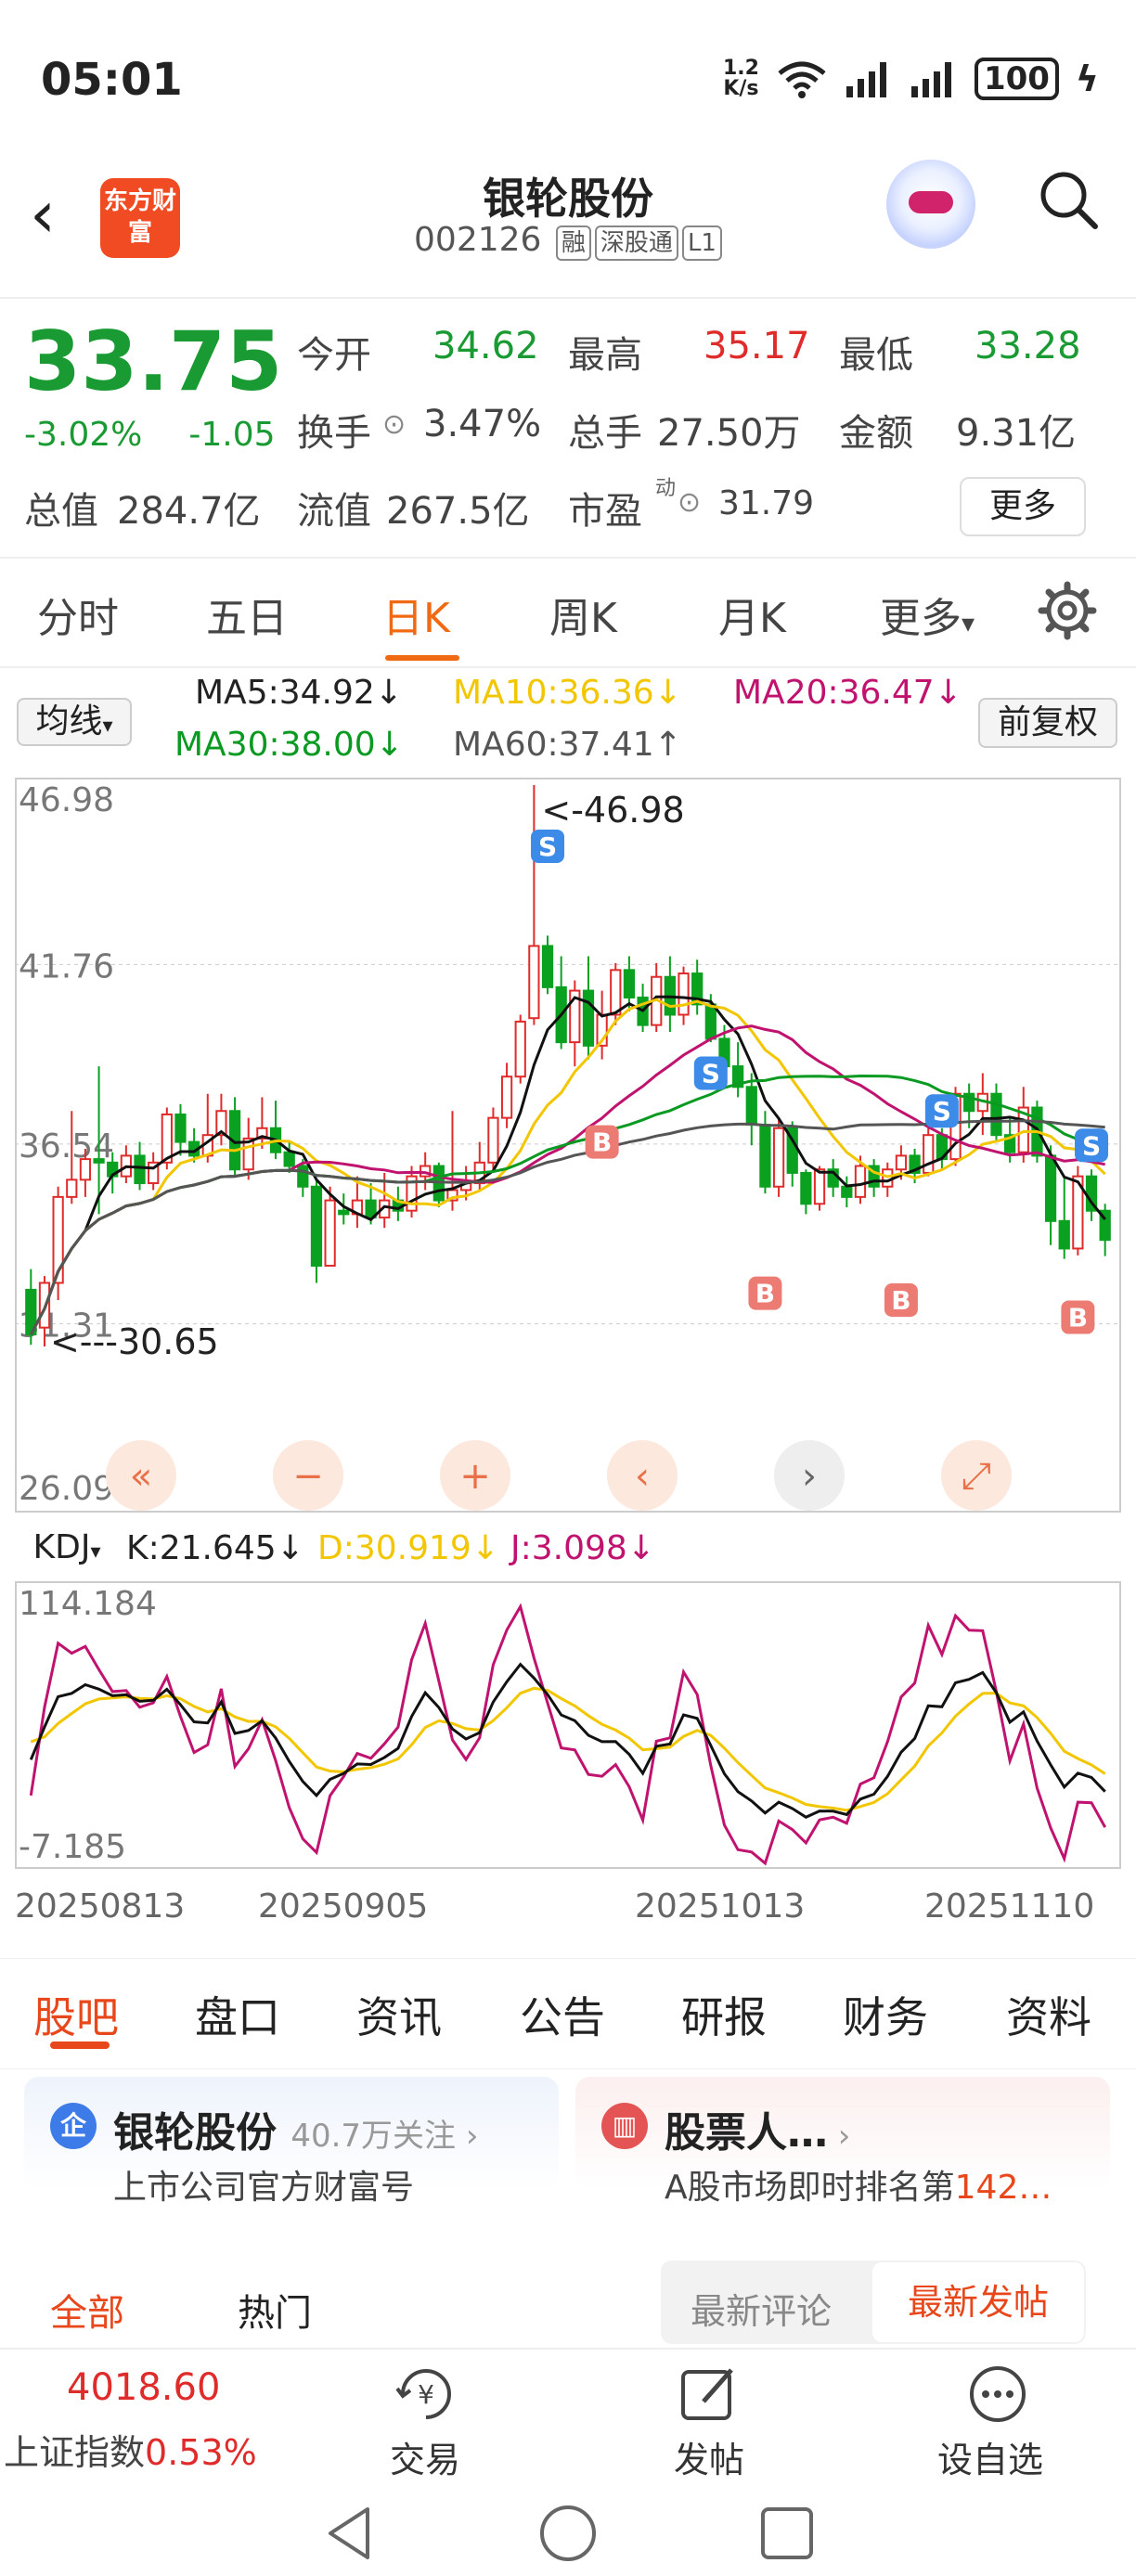  Describe the element at coordinates (605, 433) in the screenshot. I see `volume-label: 总手` at that location.